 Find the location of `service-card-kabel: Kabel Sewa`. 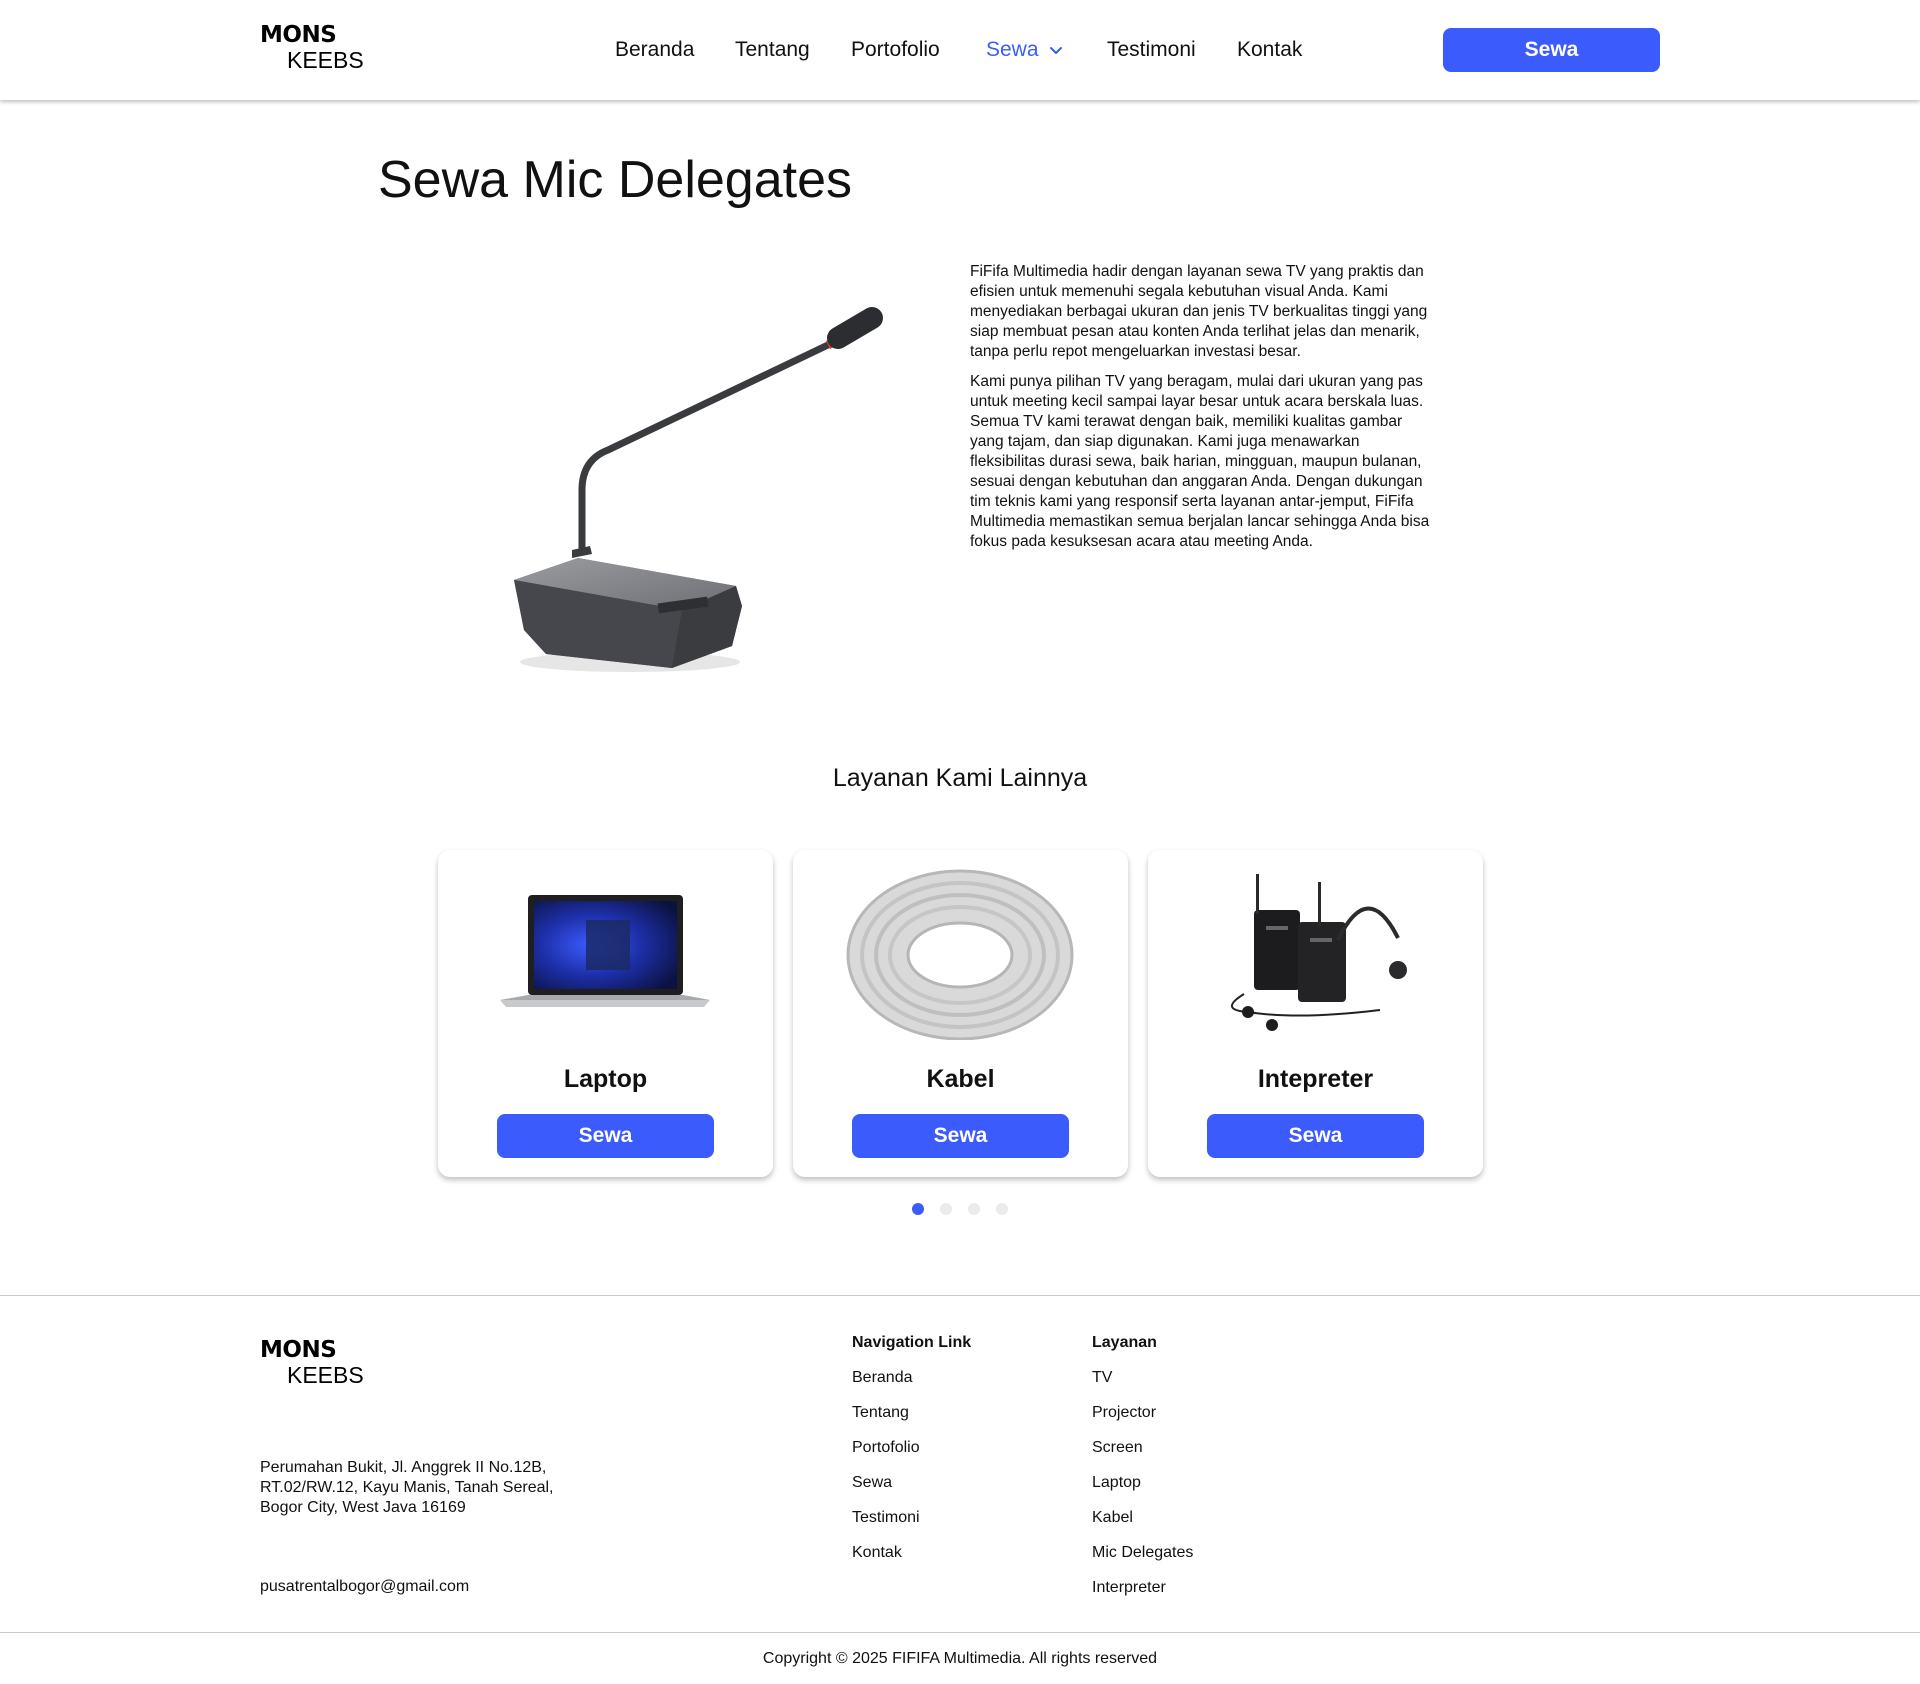

service-card-kabel: Kabel Sewa is located at coordinates (960, 1013).